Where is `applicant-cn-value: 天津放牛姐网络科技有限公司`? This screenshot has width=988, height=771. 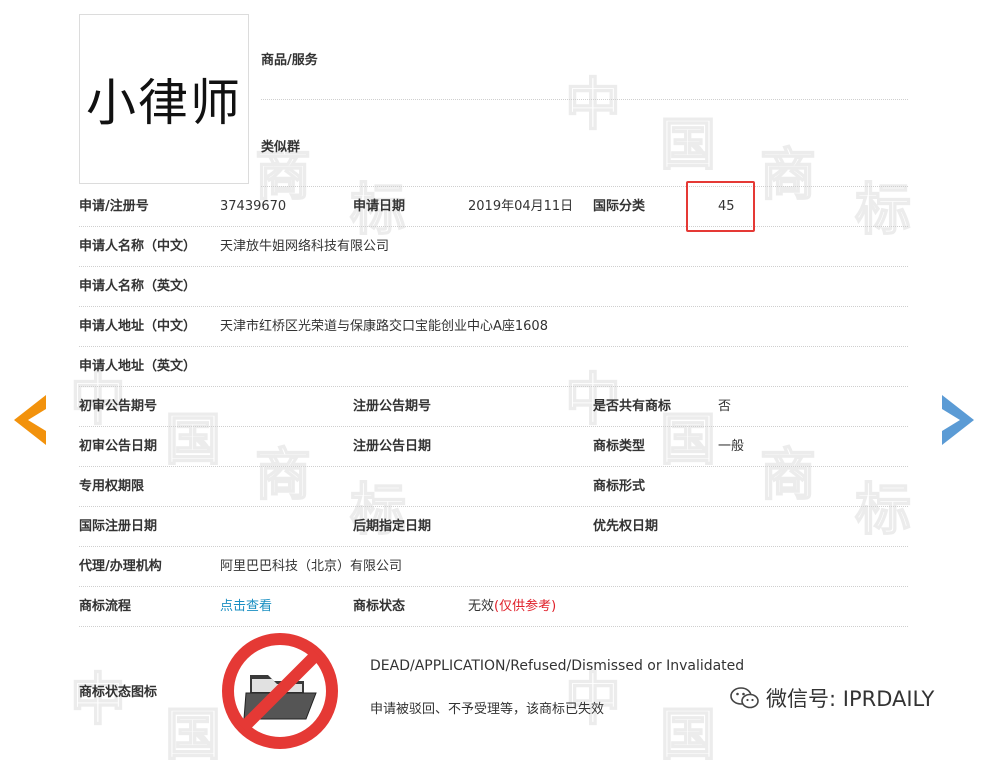
applicant-cn-value: 天津放牛姐网络科技有限公司 is located at coordinates (305, 246).